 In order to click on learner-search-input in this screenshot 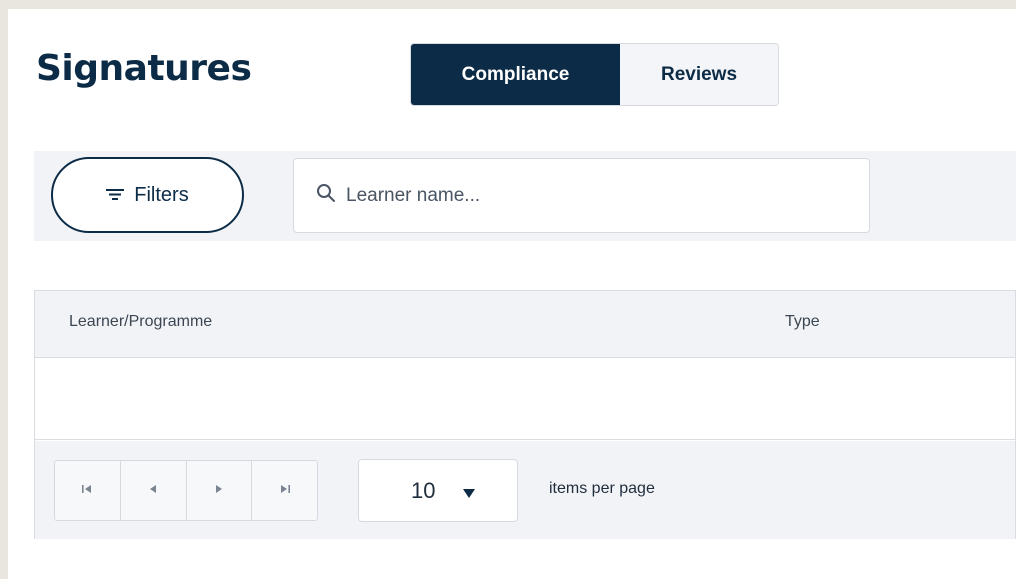, I will do `click(586, 195)`.